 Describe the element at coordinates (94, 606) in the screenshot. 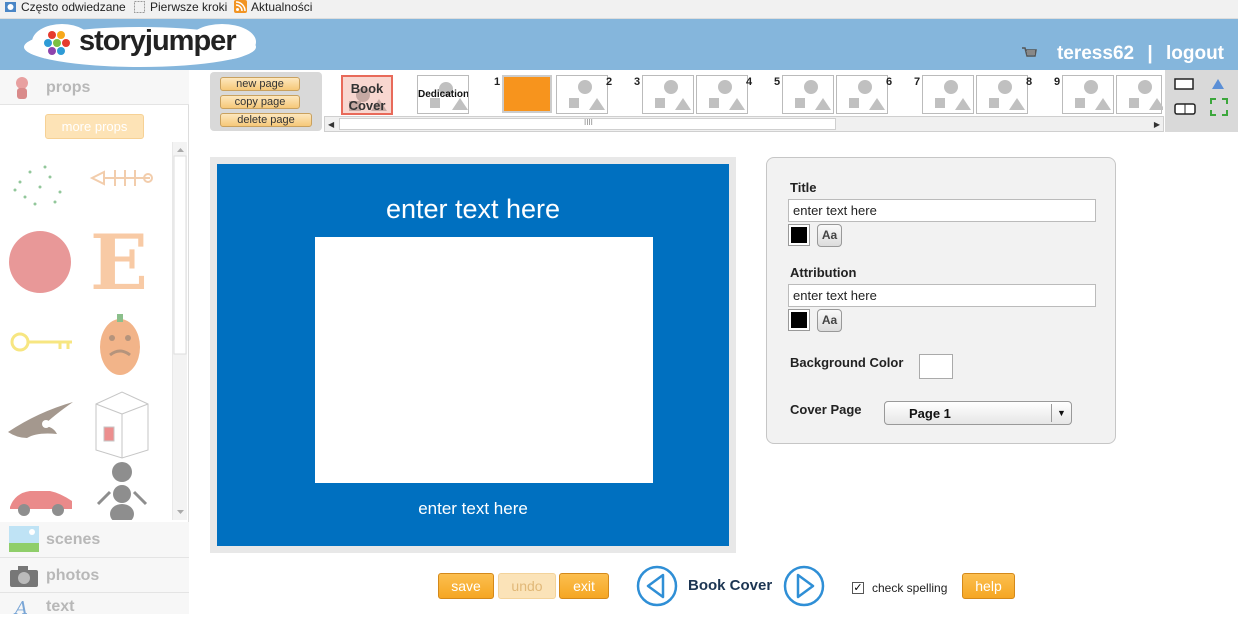

I see `tab-text: A text` at that location.